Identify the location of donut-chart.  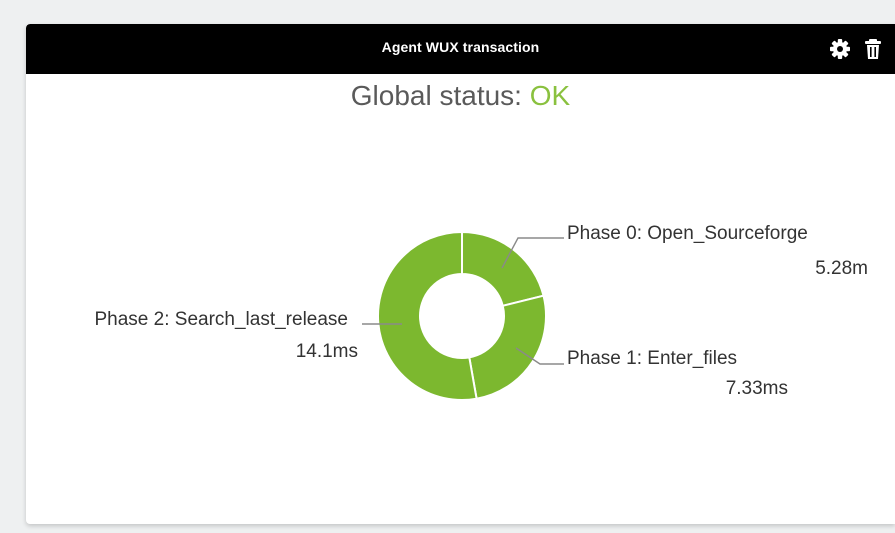
(463, 315).